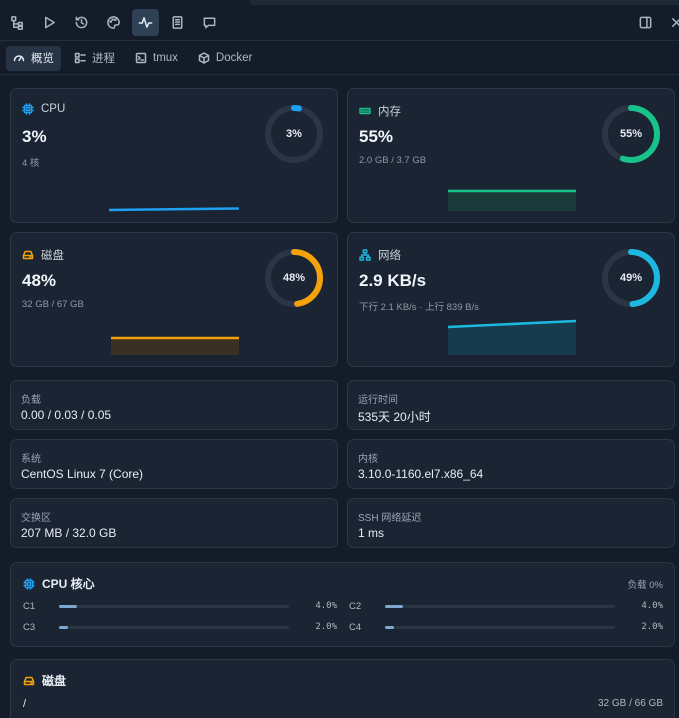 The height and width of the screenshot is (718, 679). What do you see at coordinates (141, 58) in the screenshot?
I see `terminal-icon` at bounding box center [141, 58].